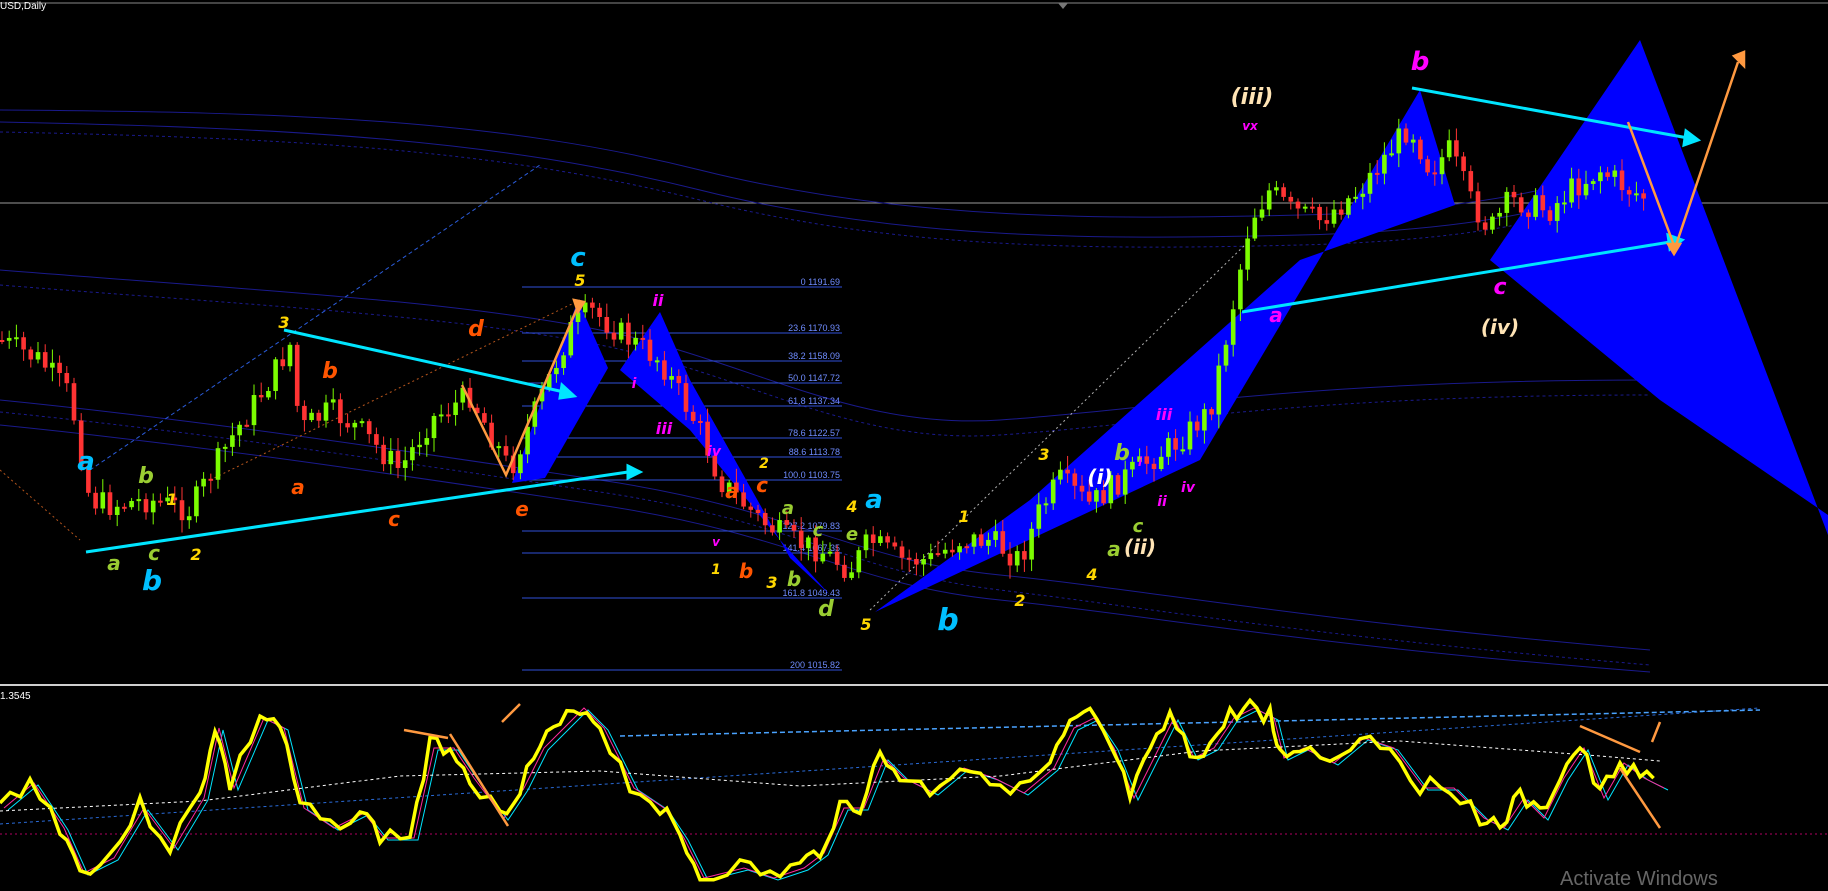  What do you see at coordinates (15, 696) in the screenshot?
I see `indicator-value-label: 1.3545` at bounding box center [15, 696].